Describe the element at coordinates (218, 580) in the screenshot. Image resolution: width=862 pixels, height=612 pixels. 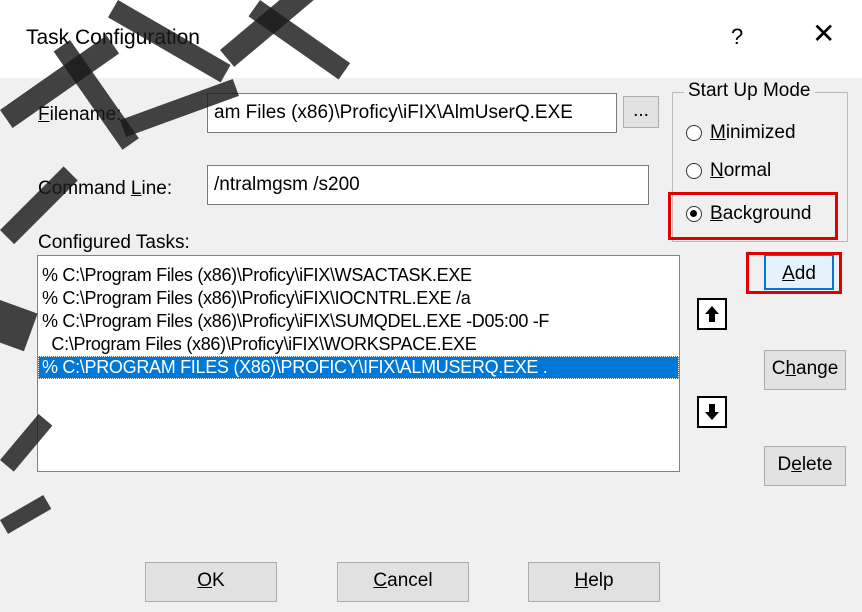
I see `ok-button-label: K` at that location.